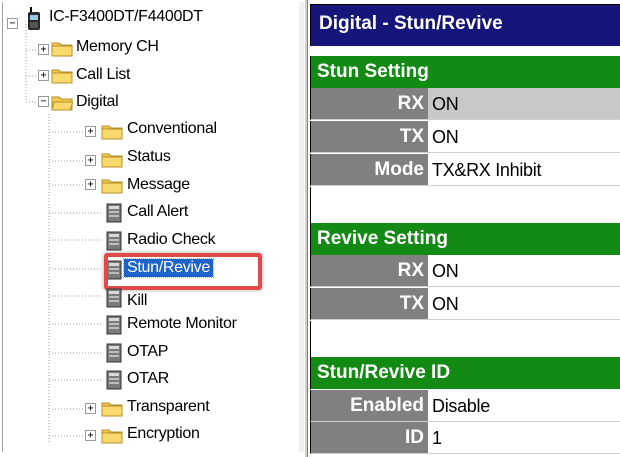  What do you see at coordinates (524, 438) in the screenshot?
I see `property-value: 1` at bounding box center [524, 438].